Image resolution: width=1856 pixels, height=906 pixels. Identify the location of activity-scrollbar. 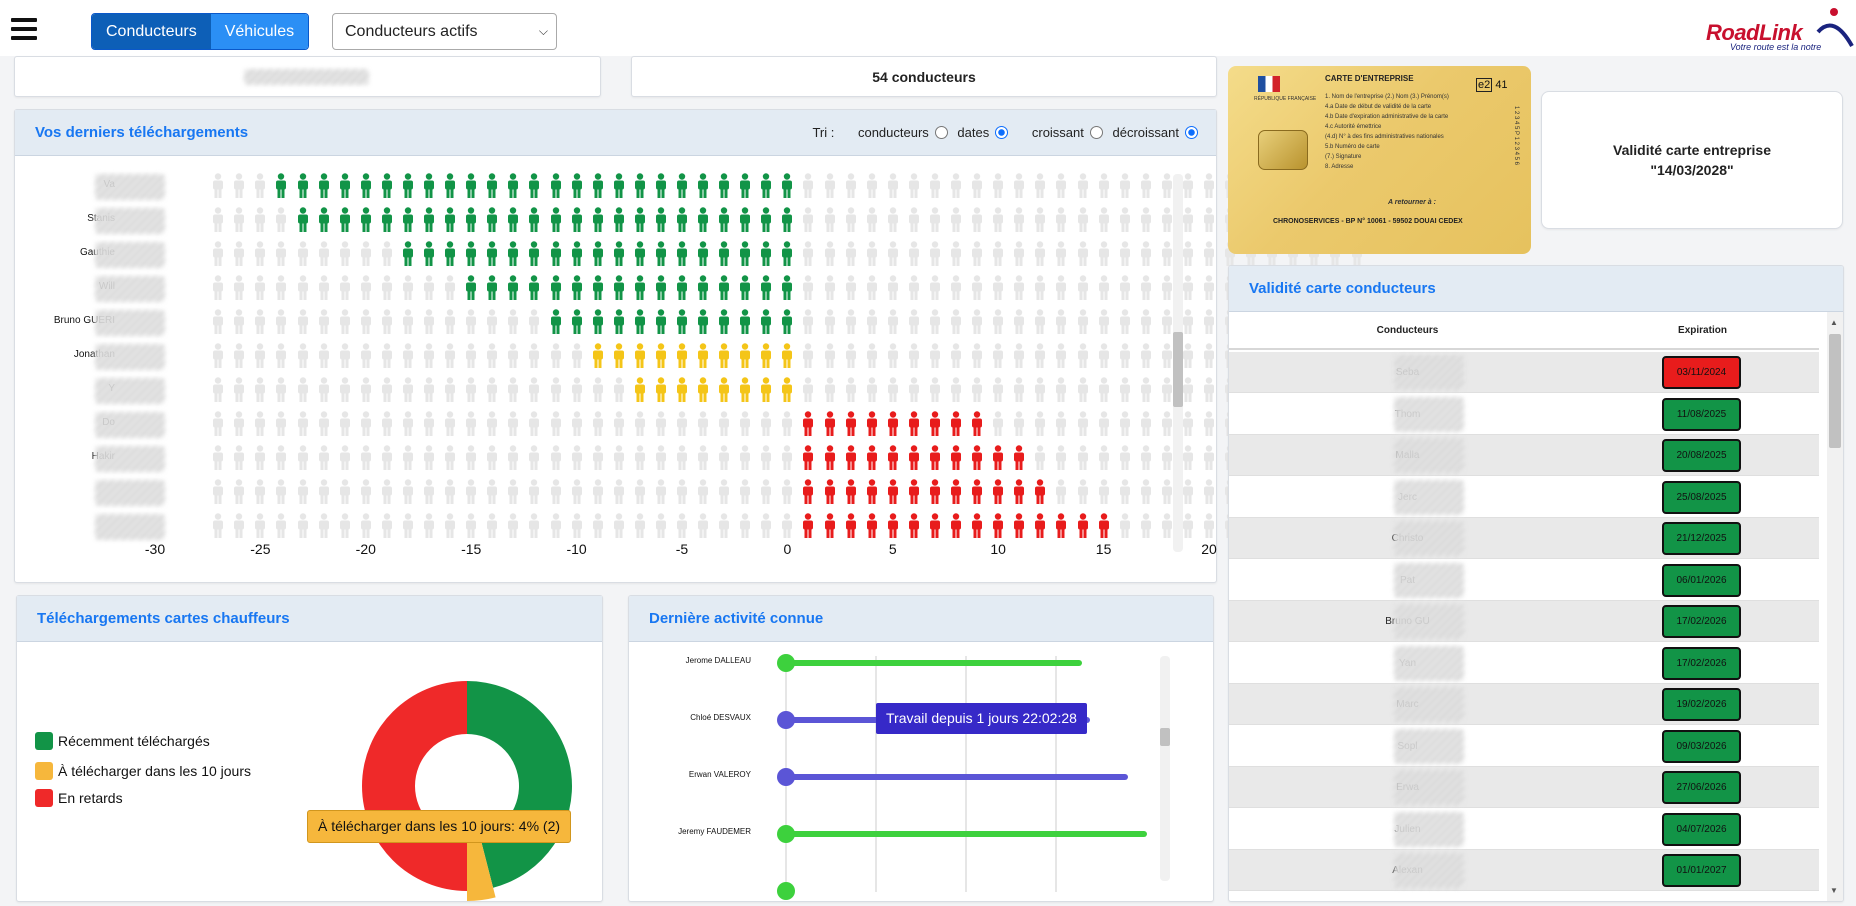
(1165, 768).